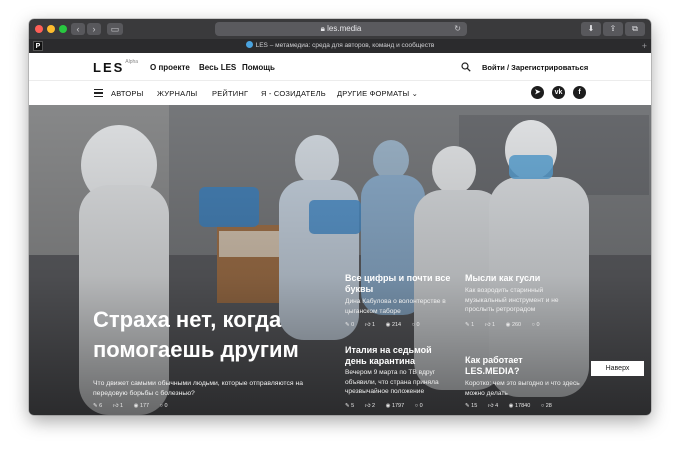  Describe the element at coordinates (293, 93) in the screenshot. I see `nav-creator: Я - СОЗИДАТЕЛЬ` at that location.